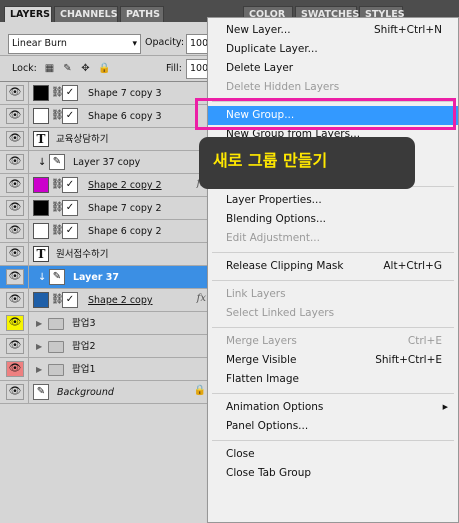 The width and height of the screenshot is (459, 523). Describe the element at coordinates (269, 473) in the screenshot. I see `menu-item-label: Close Tab Group` at that location.